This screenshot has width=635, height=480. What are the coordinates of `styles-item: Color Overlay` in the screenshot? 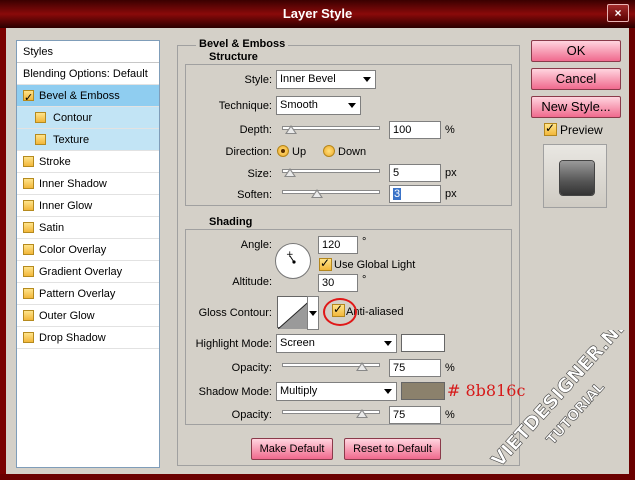 It's located at (88, 250).